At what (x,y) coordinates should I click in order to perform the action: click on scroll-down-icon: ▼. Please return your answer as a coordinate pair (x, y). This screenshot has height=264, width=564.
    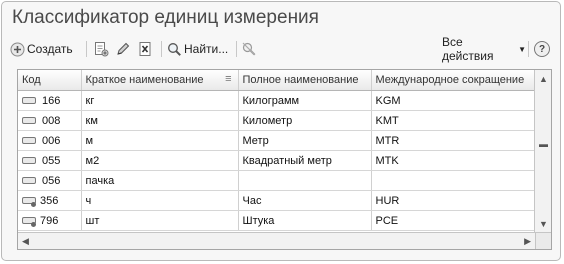
    Looking at the image, I should click on (543, 224).